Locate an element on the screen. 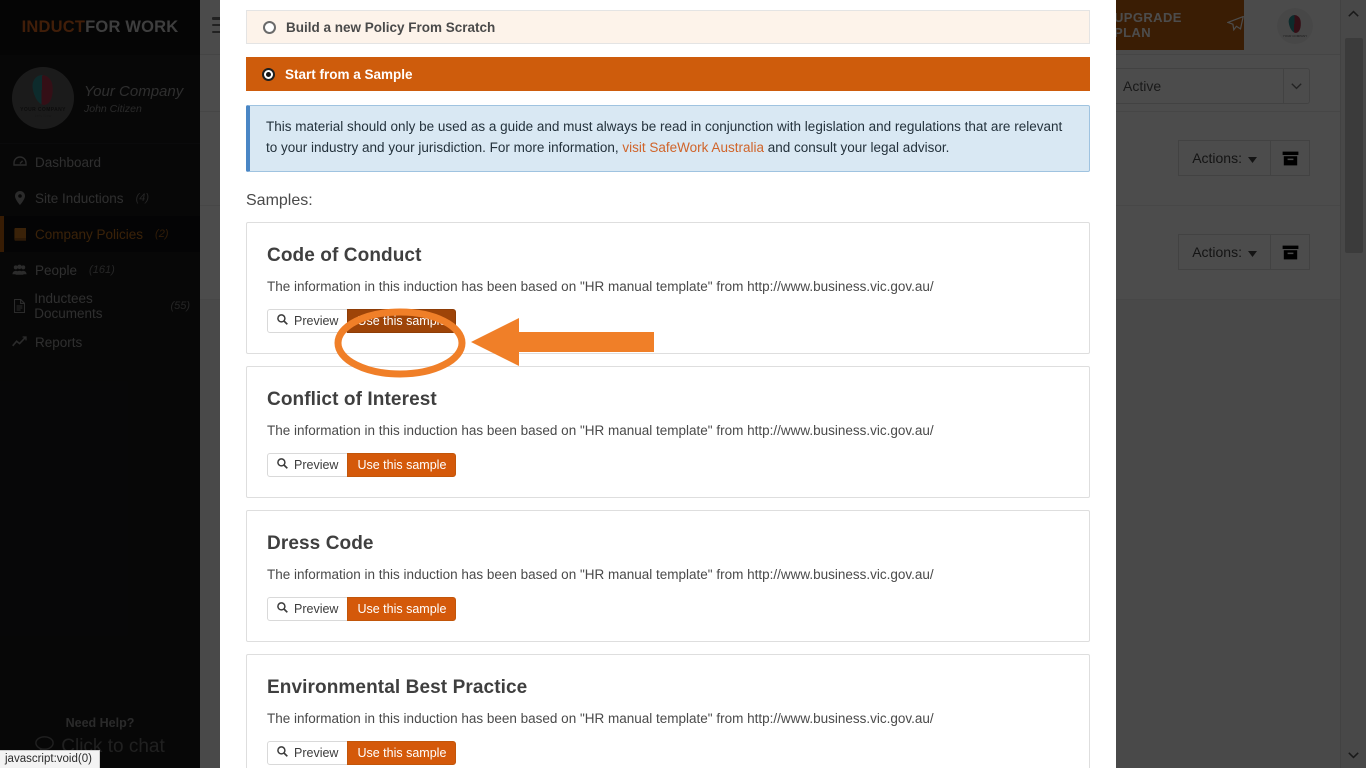  sample-title: Code of Conduct is located at coordinates (344, 255).